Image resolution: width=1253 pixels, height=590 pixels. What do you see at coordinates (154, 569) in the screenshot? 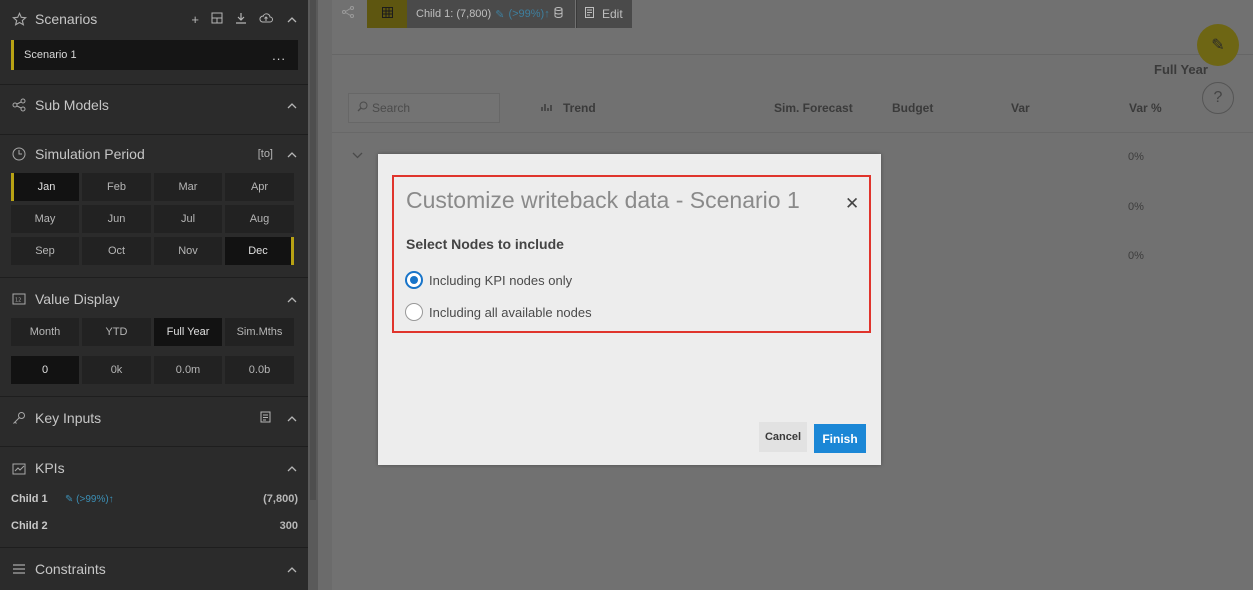
I see `constraints-header: Constraints` at bounding box center [154, 569].